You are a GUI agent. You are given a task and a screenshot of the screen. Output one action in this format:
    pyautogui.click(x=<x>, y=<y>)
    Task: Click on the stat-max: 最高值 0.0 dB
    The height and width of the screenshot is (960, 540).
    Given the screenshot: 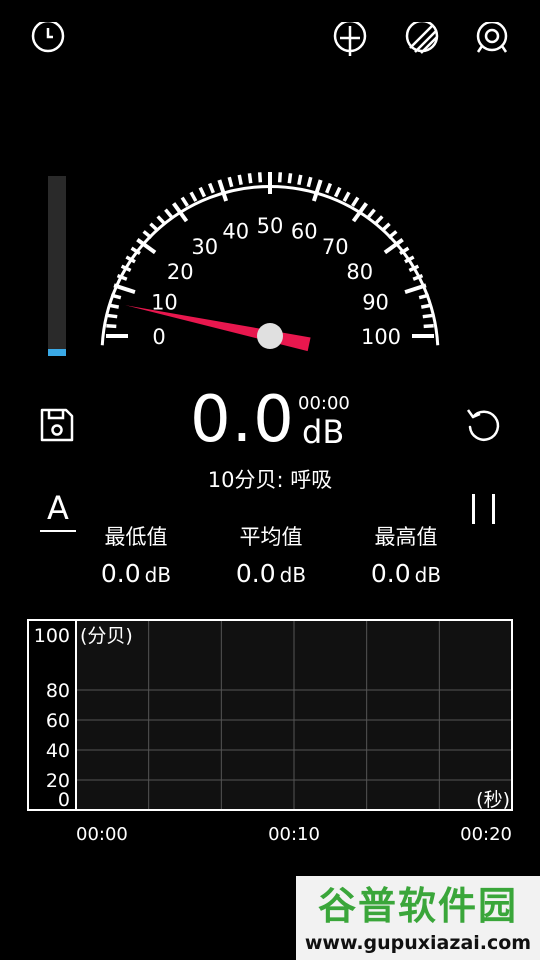 What is the action you would take?
    pyautogui.click(x=406, y=558)
    